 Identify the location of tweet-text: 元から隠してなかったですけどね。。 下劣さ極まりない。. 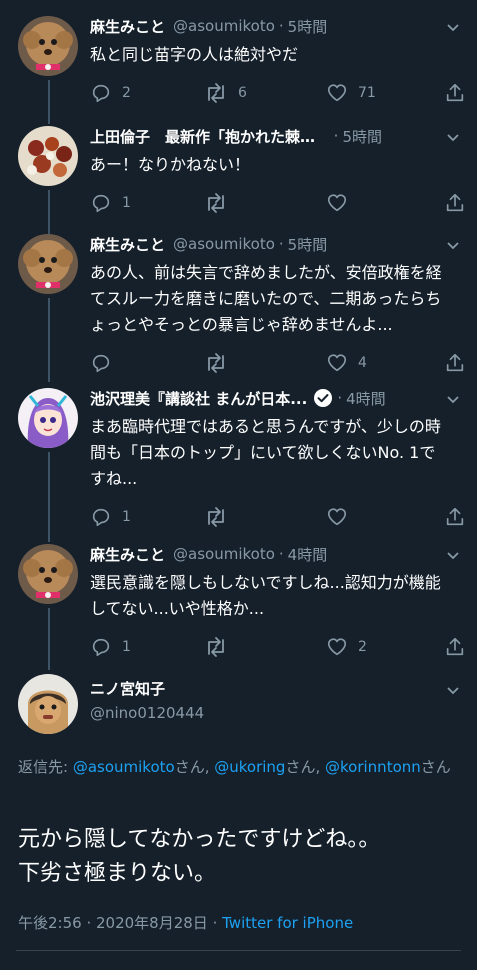
(239, 857).